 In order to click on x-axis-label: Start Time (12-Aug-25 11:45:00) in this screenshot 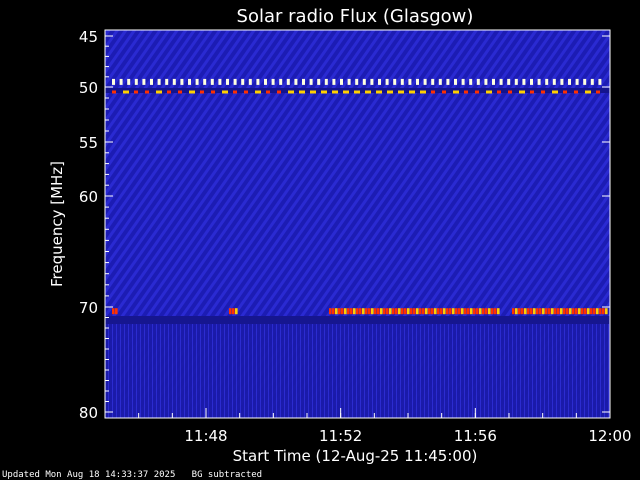, I will do `click(355, 456)`.